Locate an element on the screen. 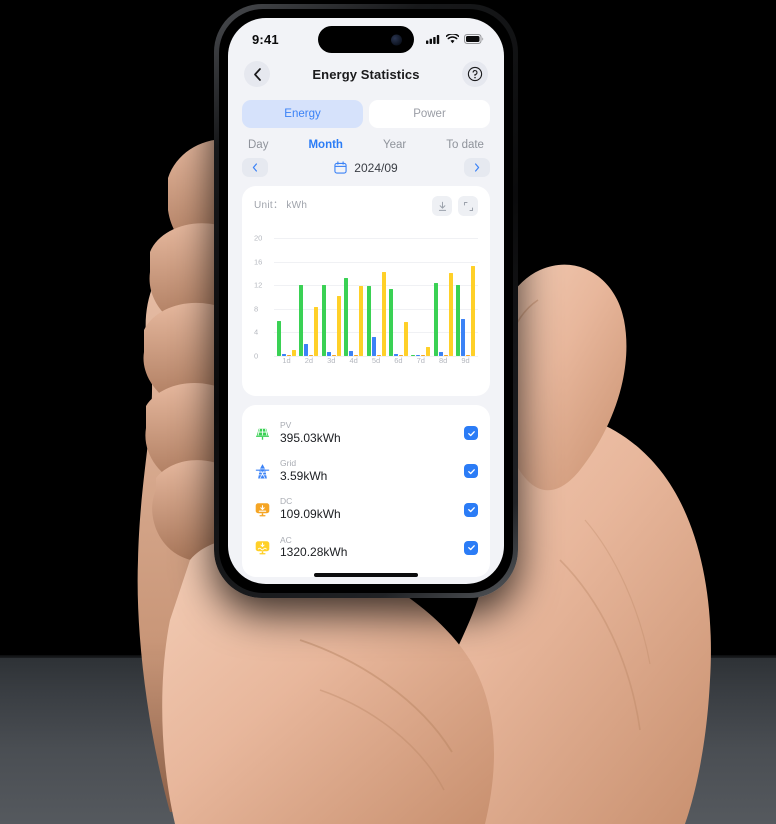 The image size is (776, 824). power-tower-icon is located at coordinates (262, 471).